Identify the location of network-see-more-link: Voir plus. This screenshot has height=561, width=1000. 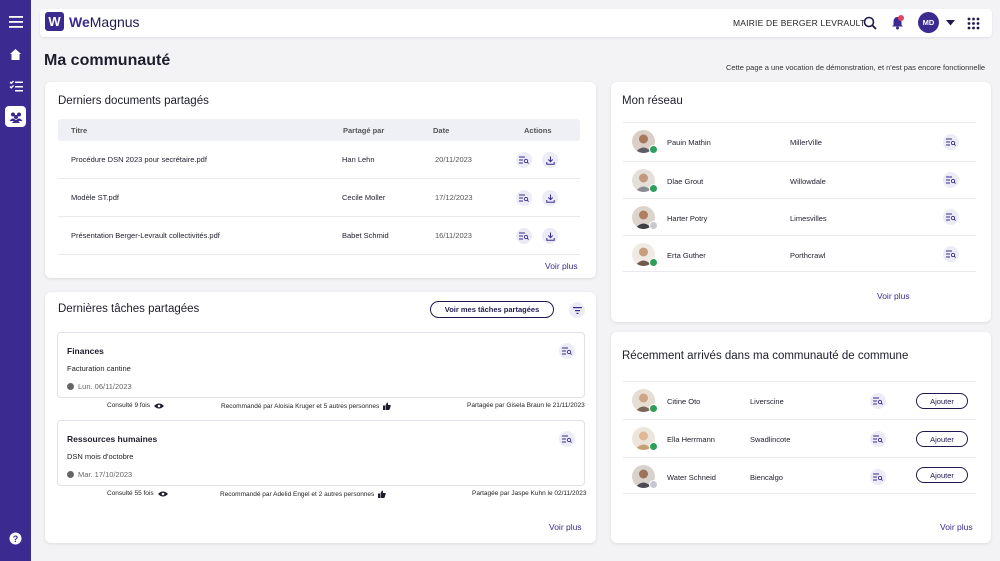
(893, 296).